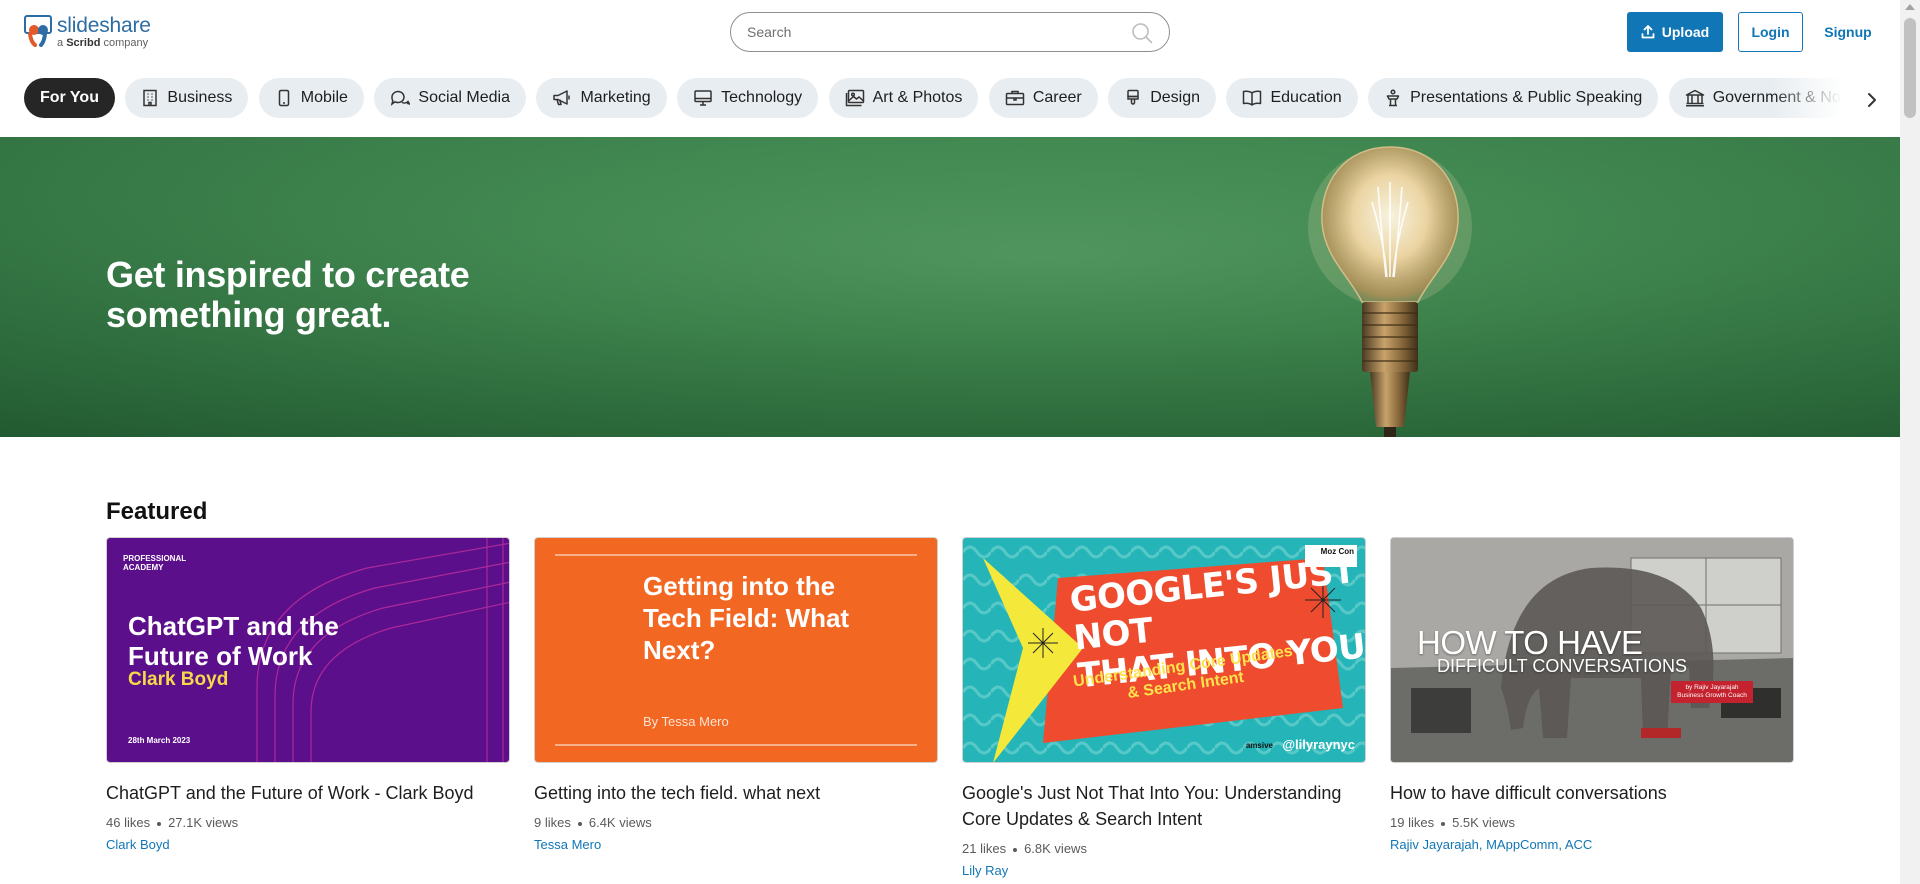 The height and width of the screenshot is (884, 1920). I want to click on hero-heading-line-2: something great., so click(249, 314).